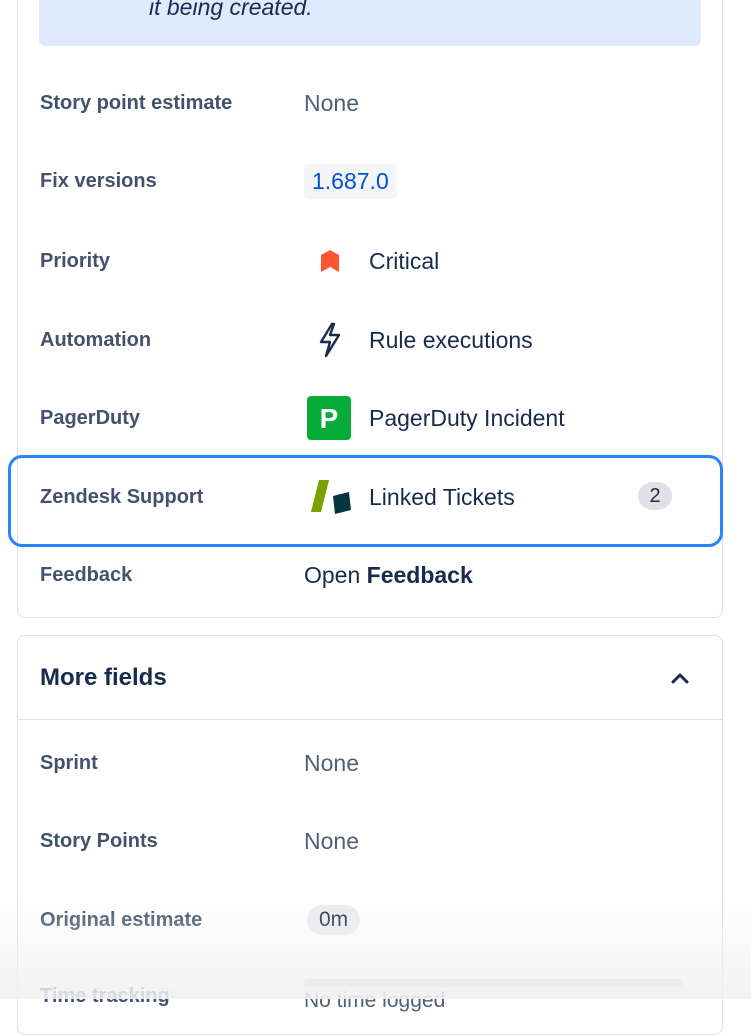  What do you see at coordinates (331, 841) in the screenshot?
I see `story-points-value: None` at bounding box center [331, 841].